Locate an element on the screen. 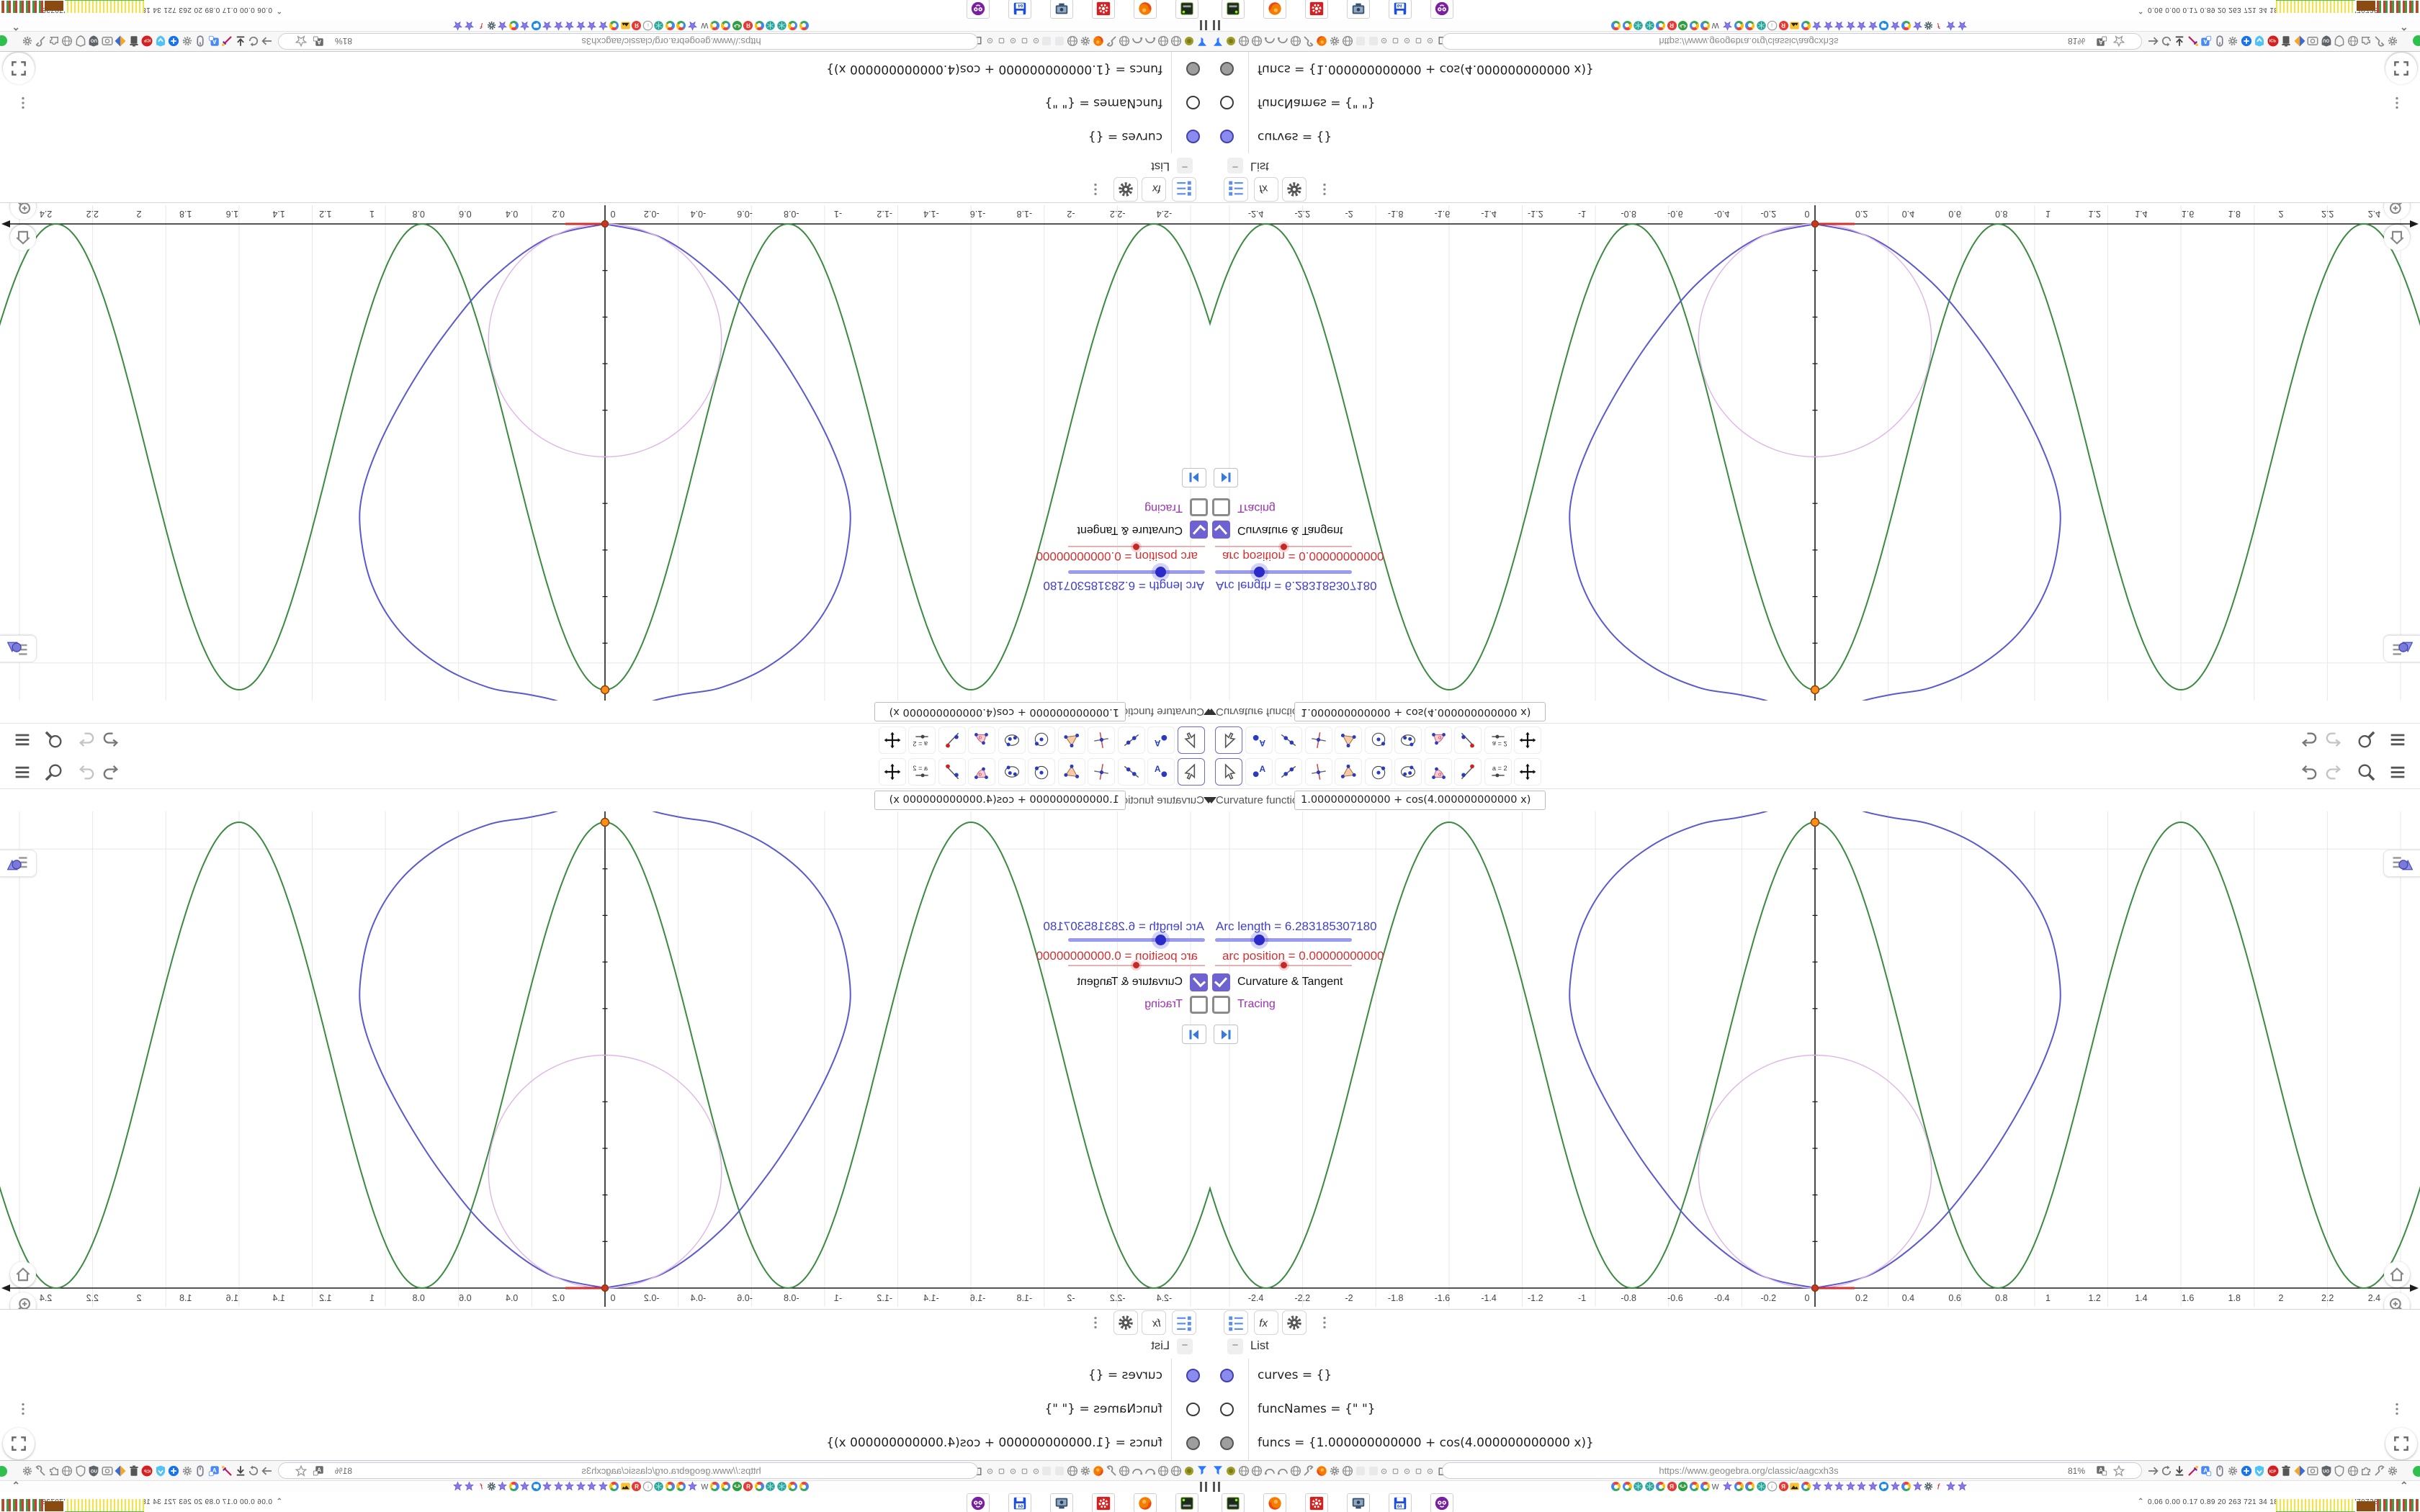 Image resolution: width=2420 pixels, height=1512 pixels. algebra-settings-button is located at coordinates (1125, 1322).